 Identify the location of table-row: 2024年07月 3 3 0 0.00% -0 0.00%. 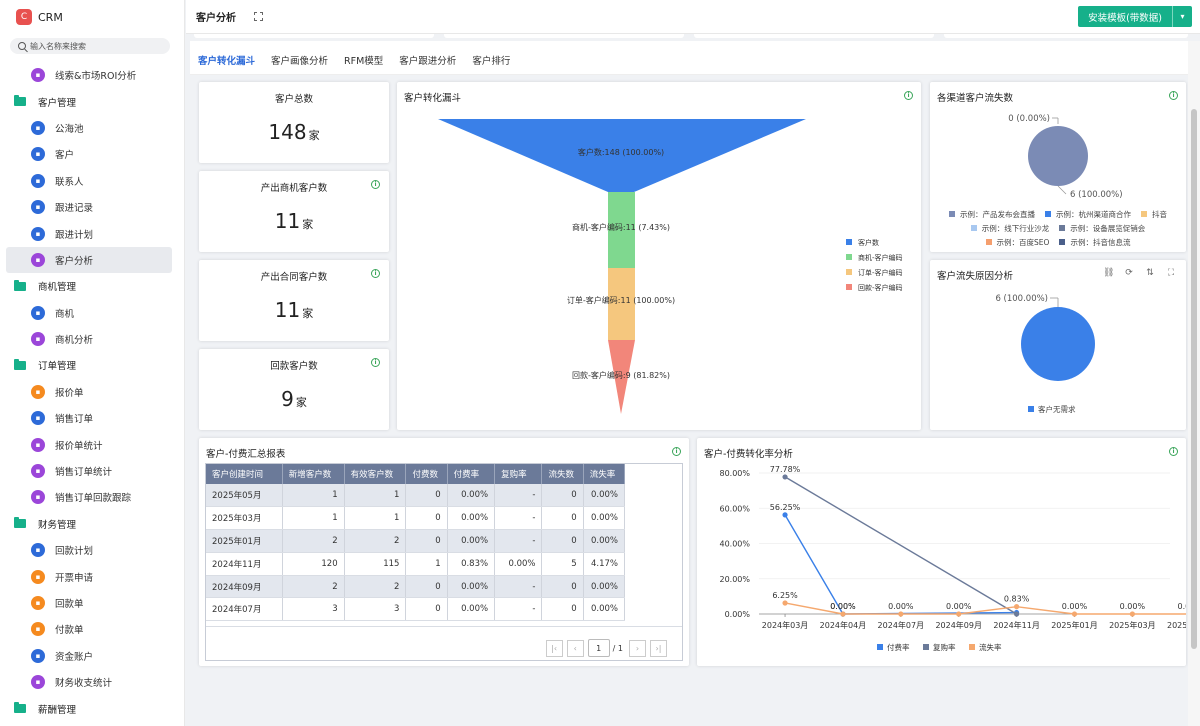
(416, 609).